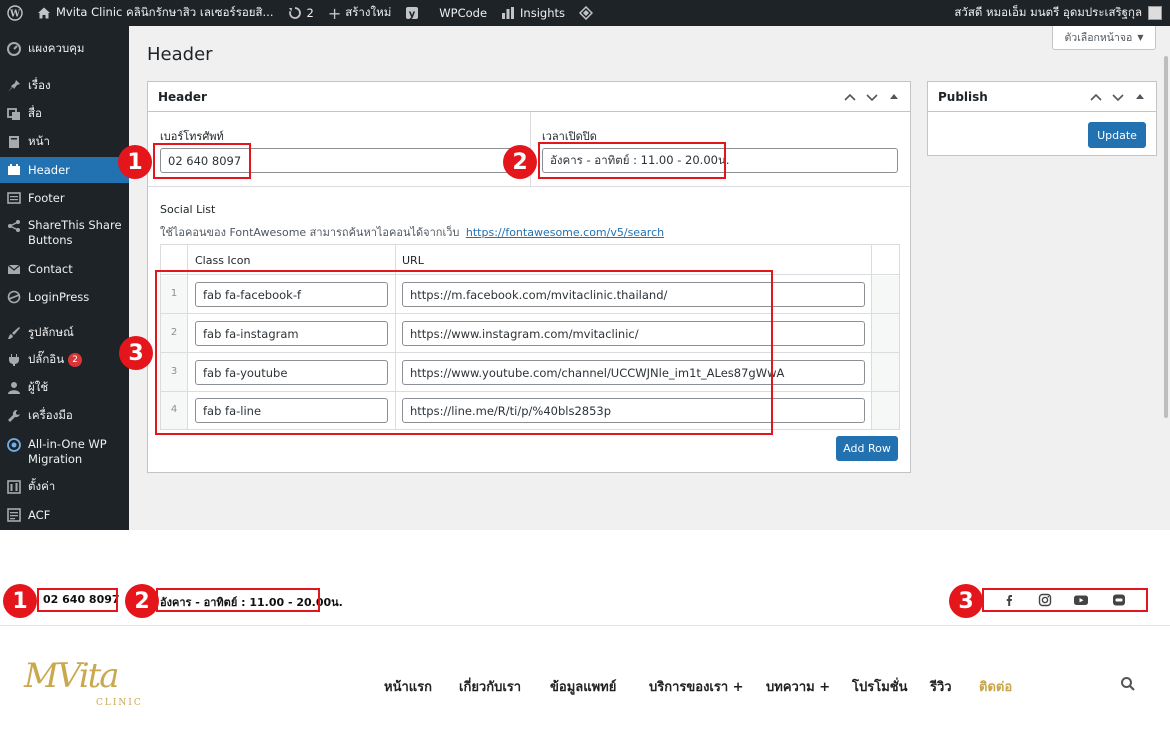 Image resolution: width=1170 pixels, height=743 pixels. What do you see at coordinates (1042, 97) in the screenshot?
I see `publish-box-heading: Publish` at bounding box center [1042, 97].